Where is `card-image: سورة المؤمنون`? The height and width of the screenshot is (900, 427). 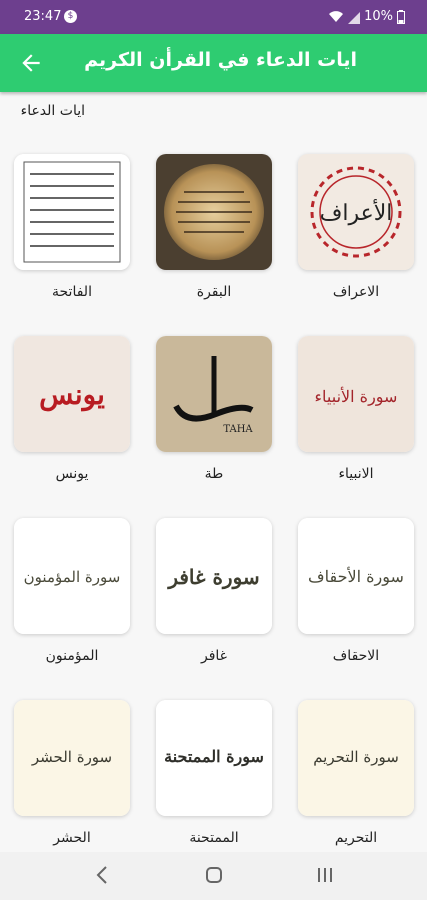
card-image: سورة المؤمنون is located at coordinates (72, 576).